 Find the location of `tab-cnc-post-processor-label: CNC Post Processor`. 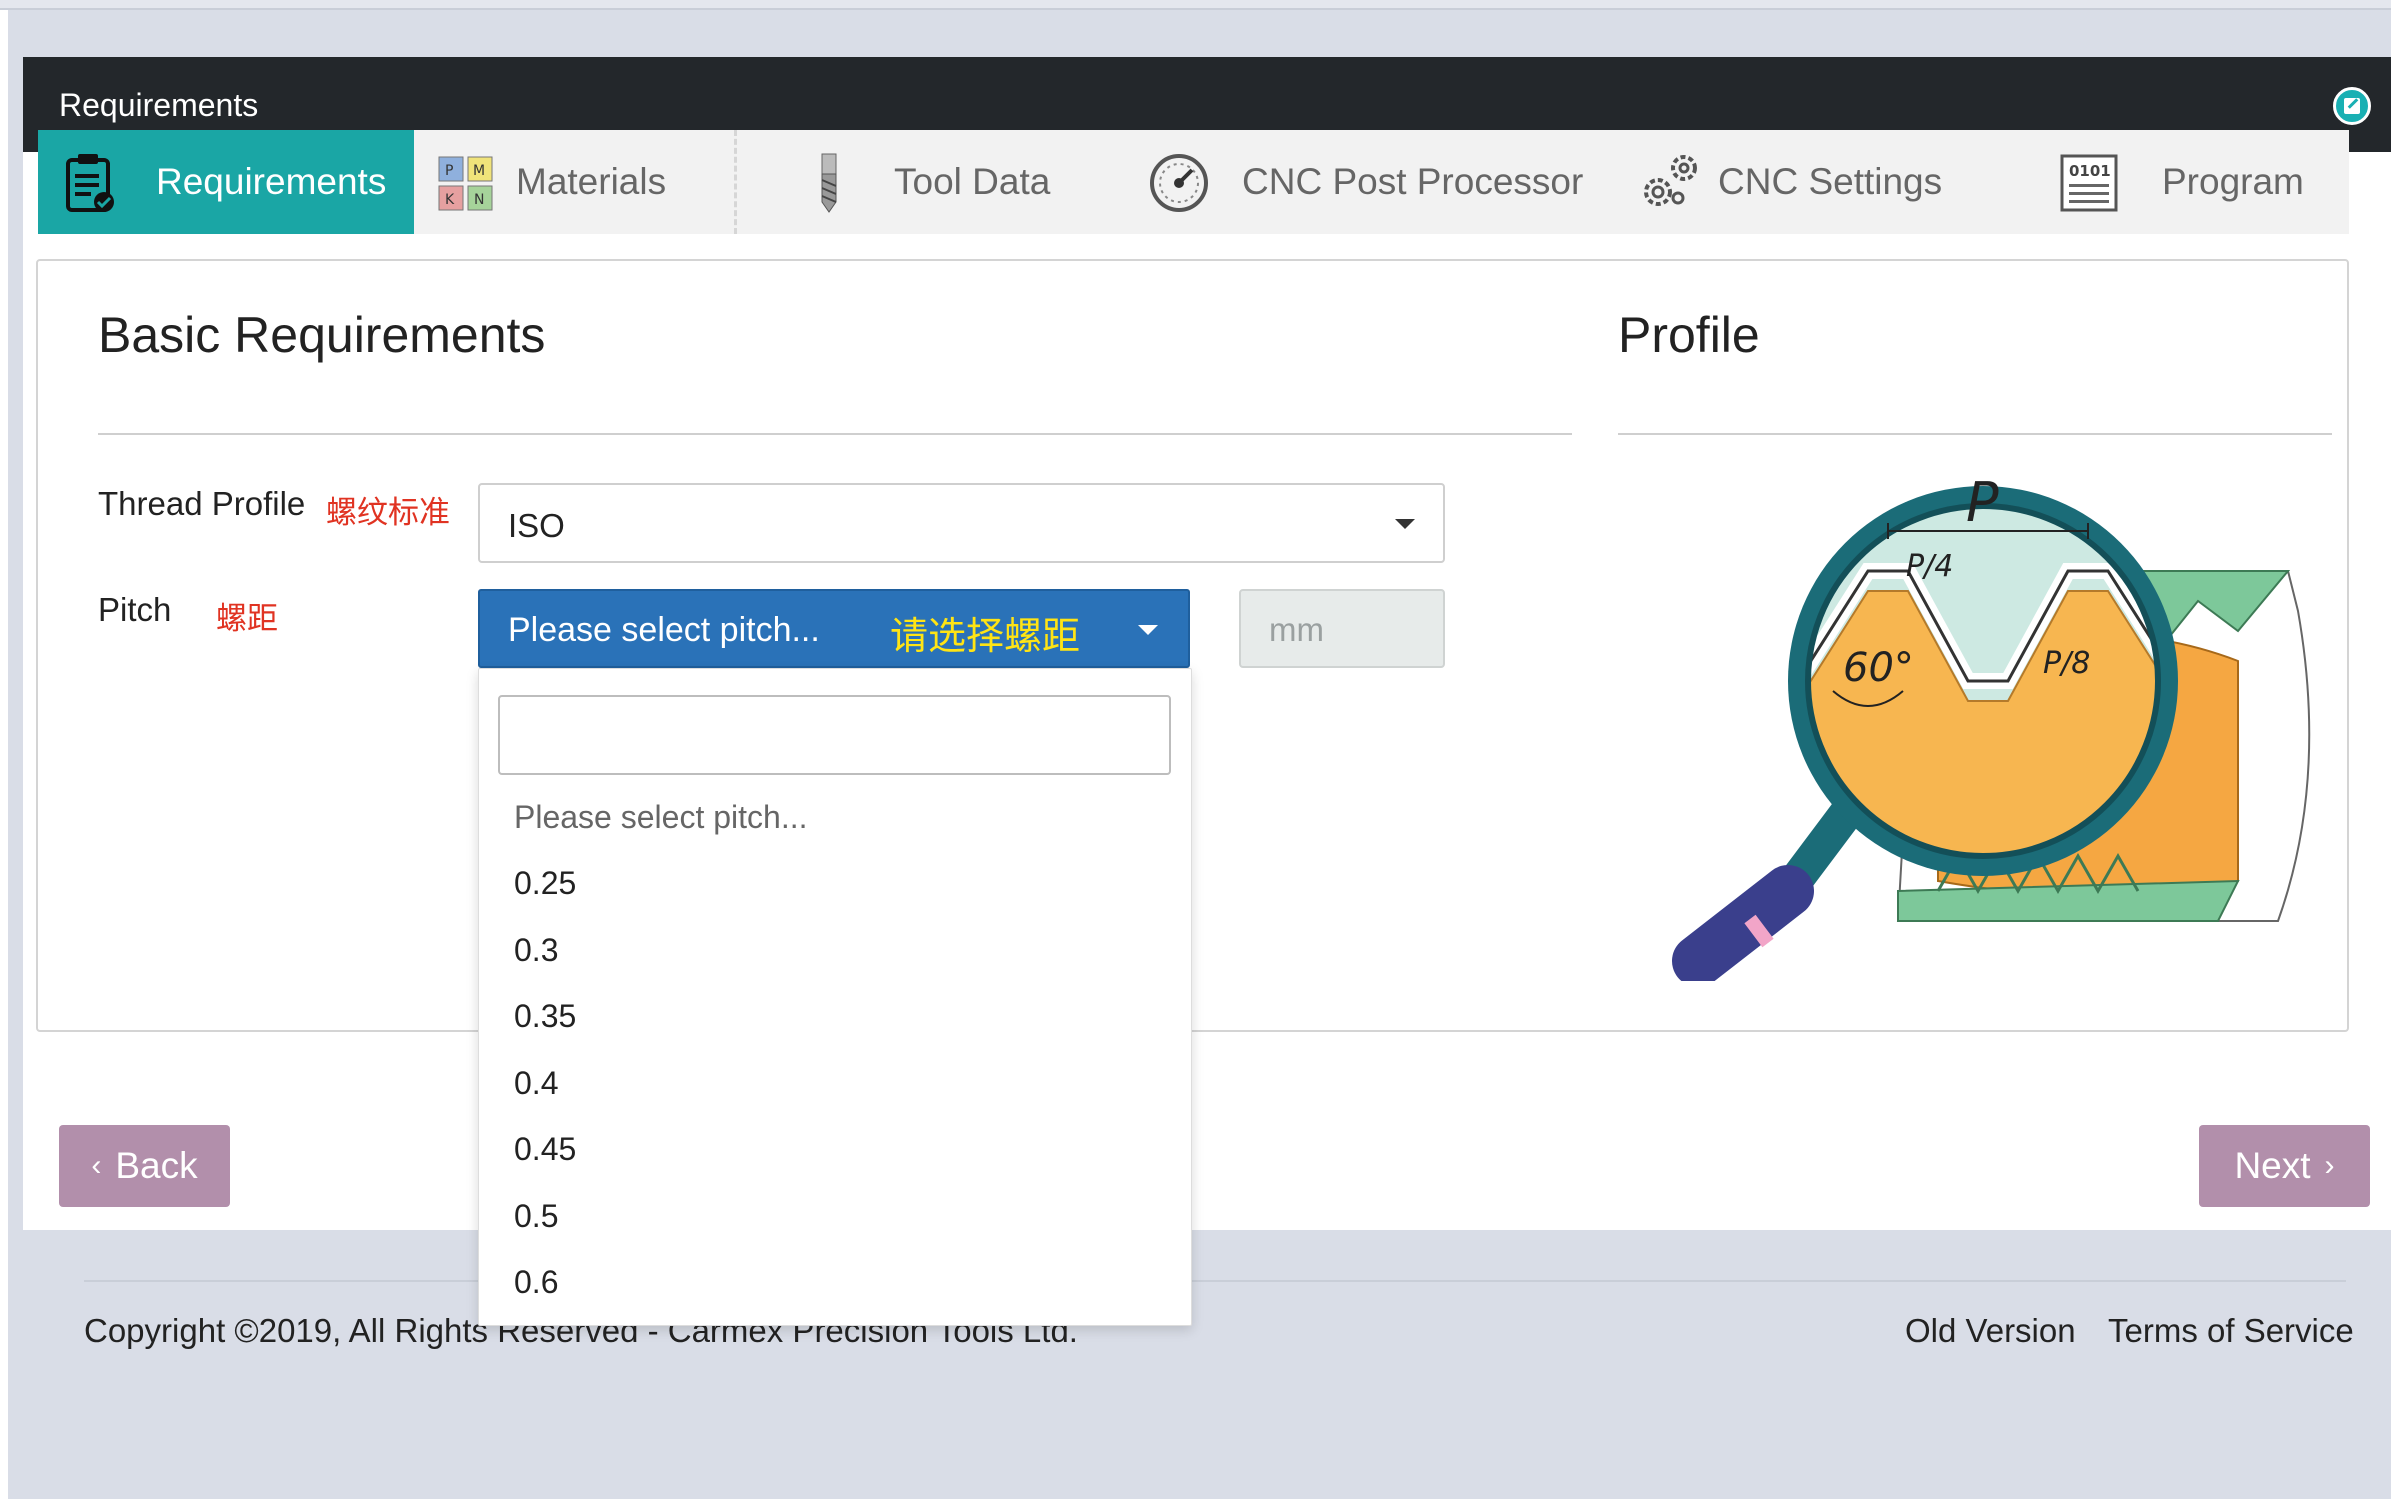

tab-cnc-post-processor-label: CNC Post Processor is located at coordinates (1413, 181).